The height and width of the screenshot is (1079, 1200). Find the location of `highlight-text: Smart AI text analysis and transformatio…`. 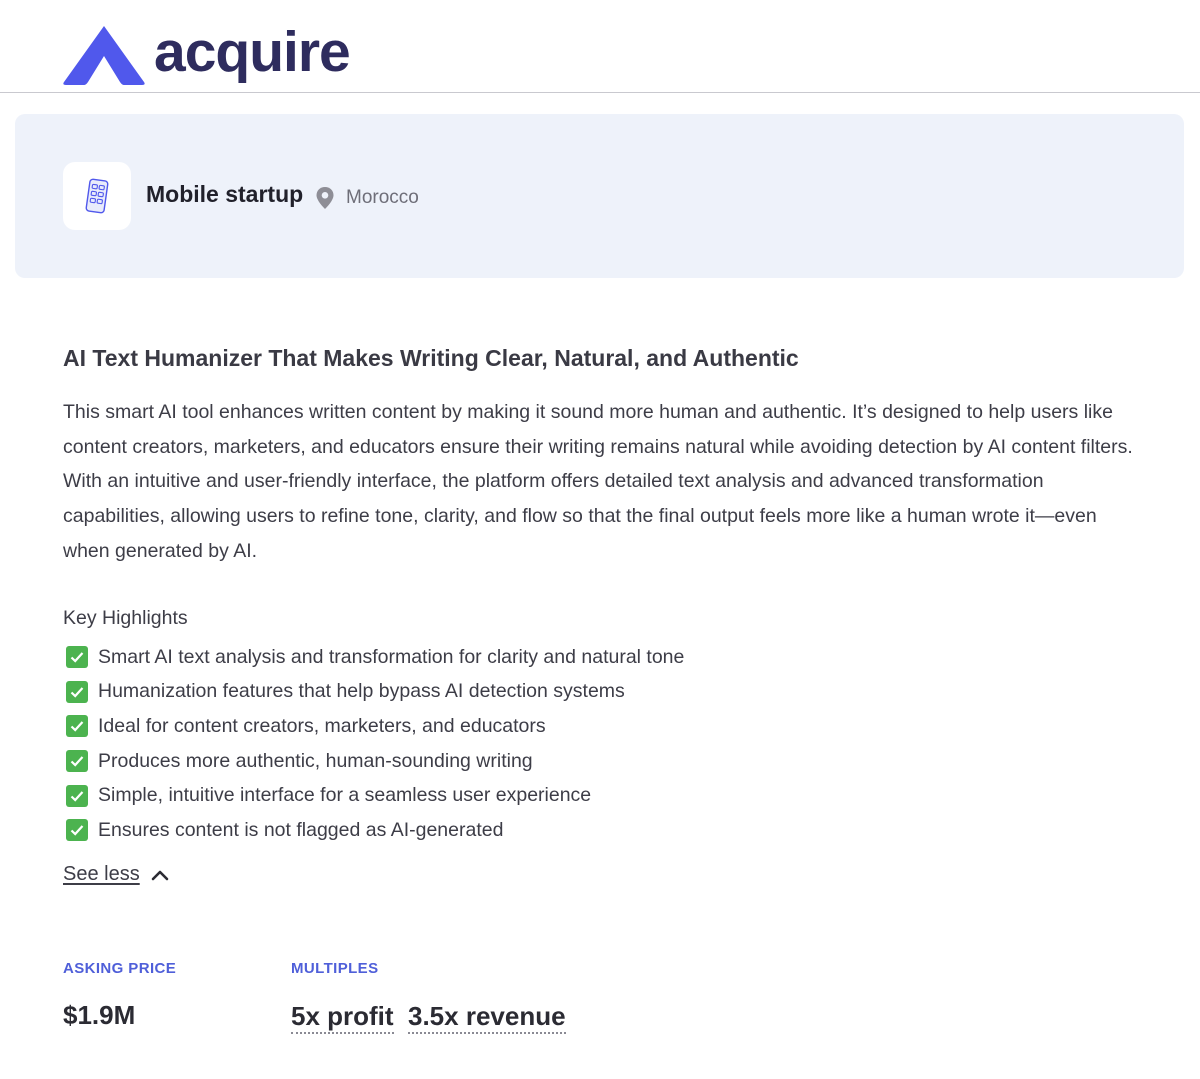

highlight-text: Smart AI text analysis and transformatio… is located at coordinates (391, 656).